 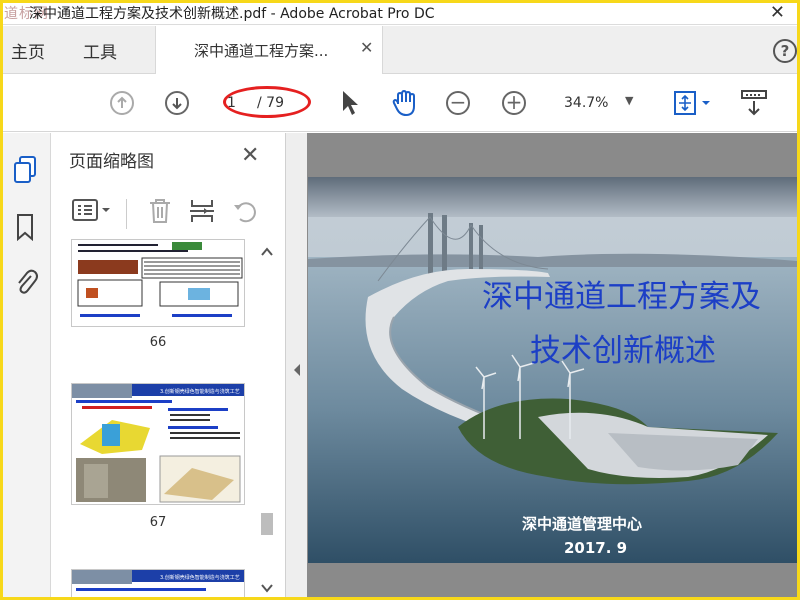 I want to click on read-mode-button, so click(x=754, y=105).